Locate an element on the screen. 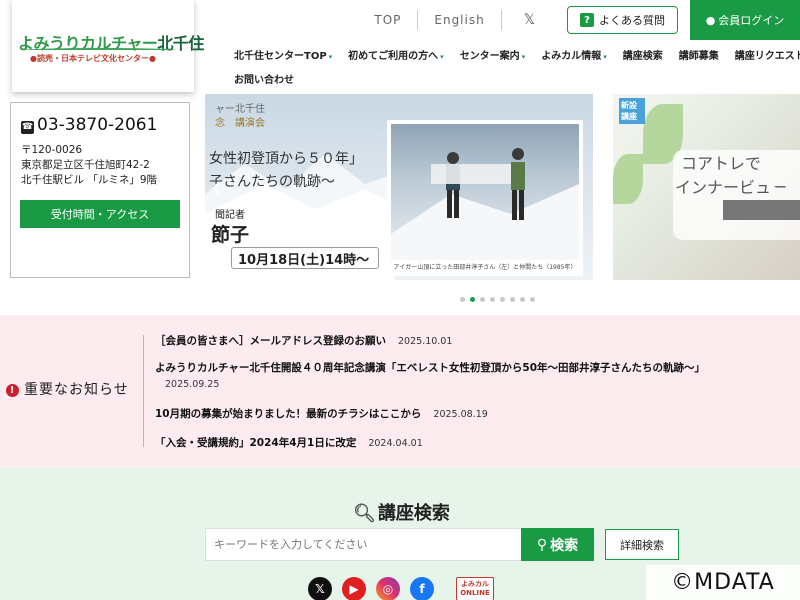 The height and width of the screenshot is (600, 800). nav-item: よみカル情報 ▾ is located at coordinates (574, 54).